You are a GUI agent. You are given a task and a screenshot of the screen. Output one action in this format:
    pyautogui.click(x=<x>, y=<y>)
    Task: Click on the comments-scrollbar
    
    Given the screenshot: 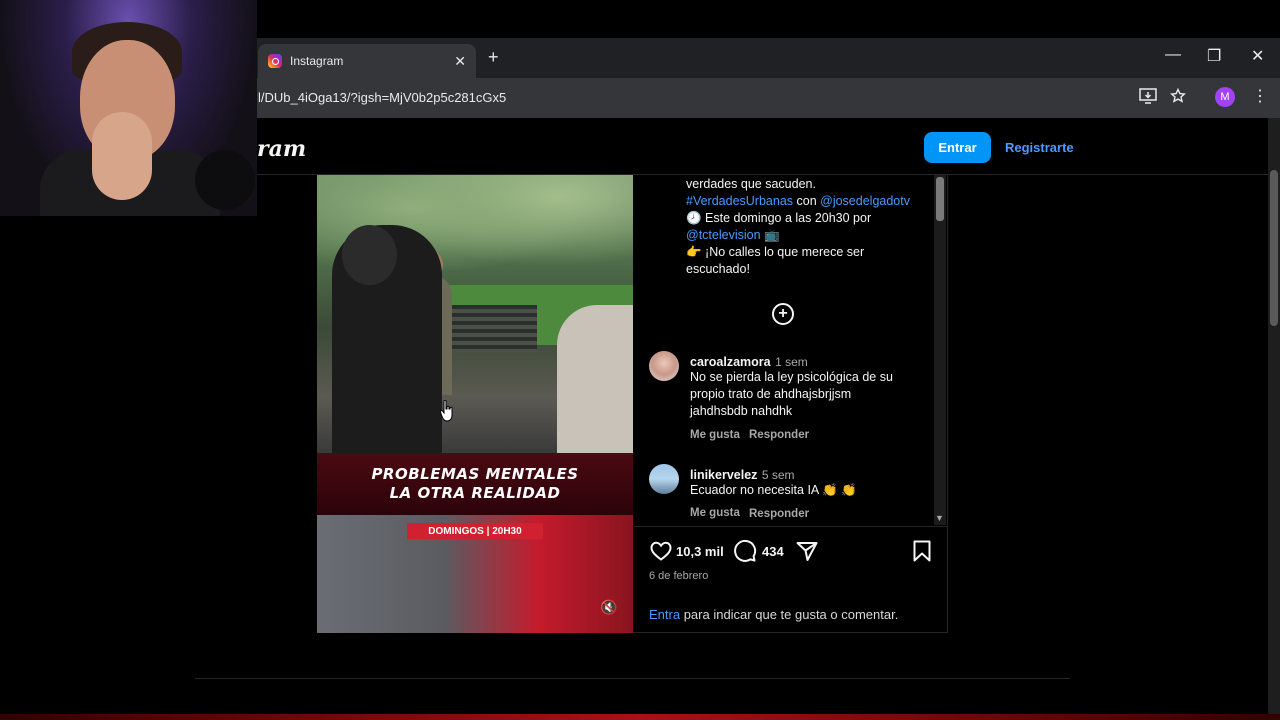 What is the action you would take?
    pyautogui.click(x=940, y=350)
    